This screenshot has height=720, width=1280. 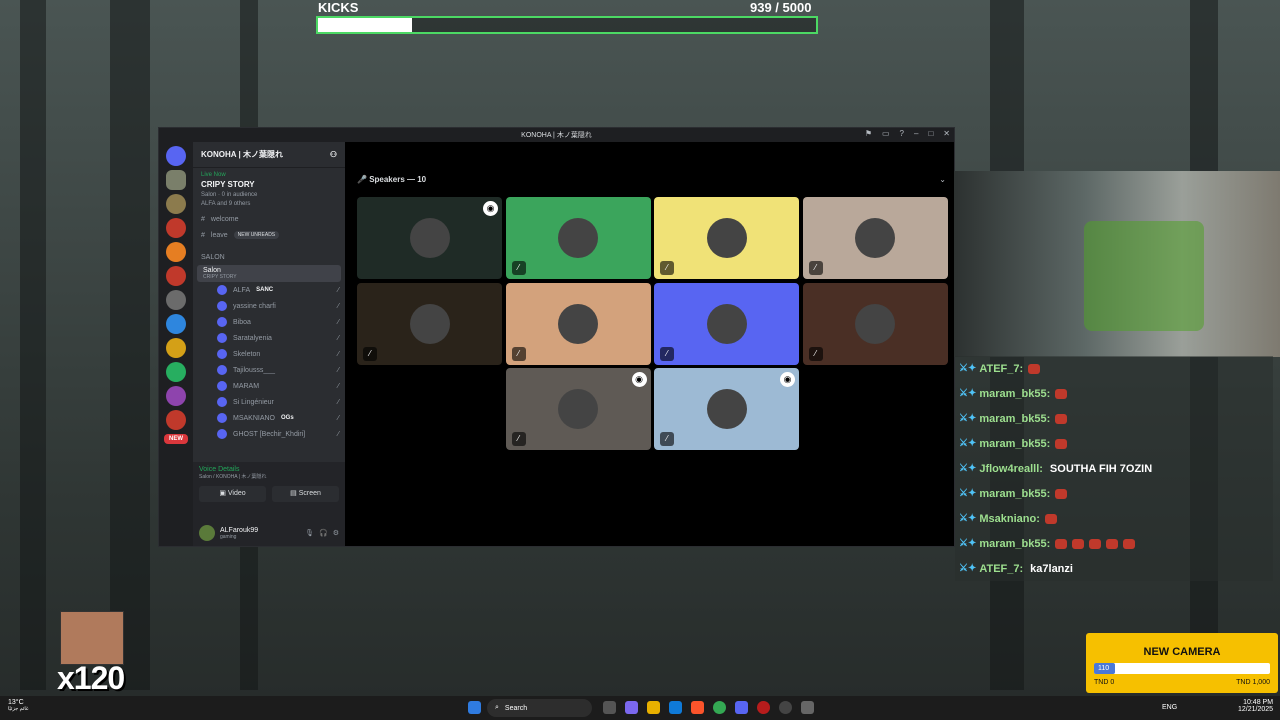 I want to click on discord-home-icon, so click(x=176, y=156).